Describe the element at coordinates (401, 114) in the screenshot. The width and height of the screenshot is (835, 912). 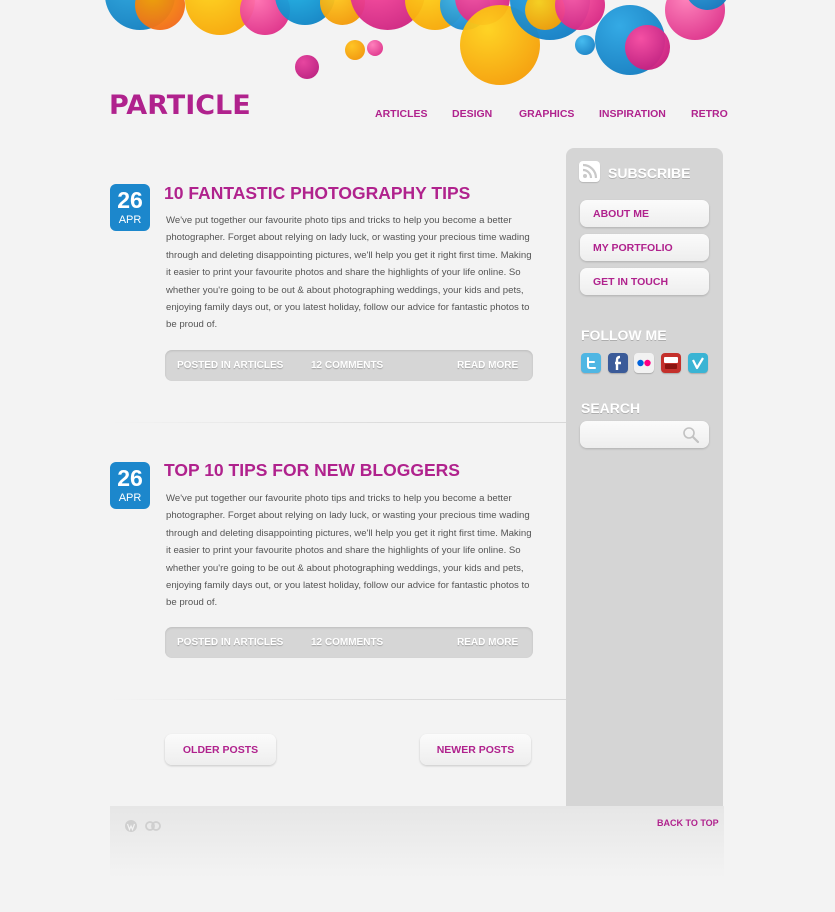
I see `nav-articles: ARTICLES` at that location.